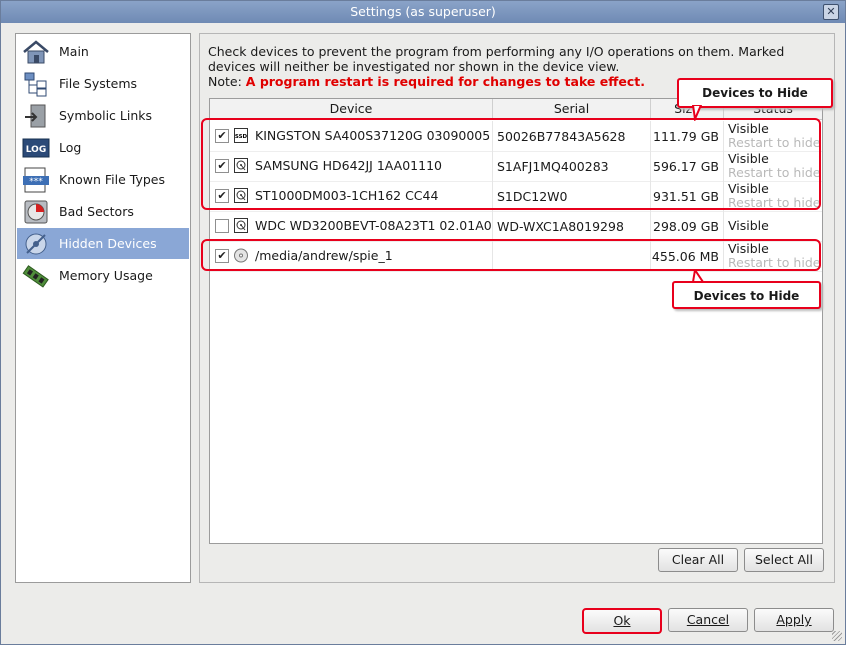  What do you see at coordinates (511, 255) in the screenshot?
I see `highlight-box-hidden-image` at bounding box center [511, 255].